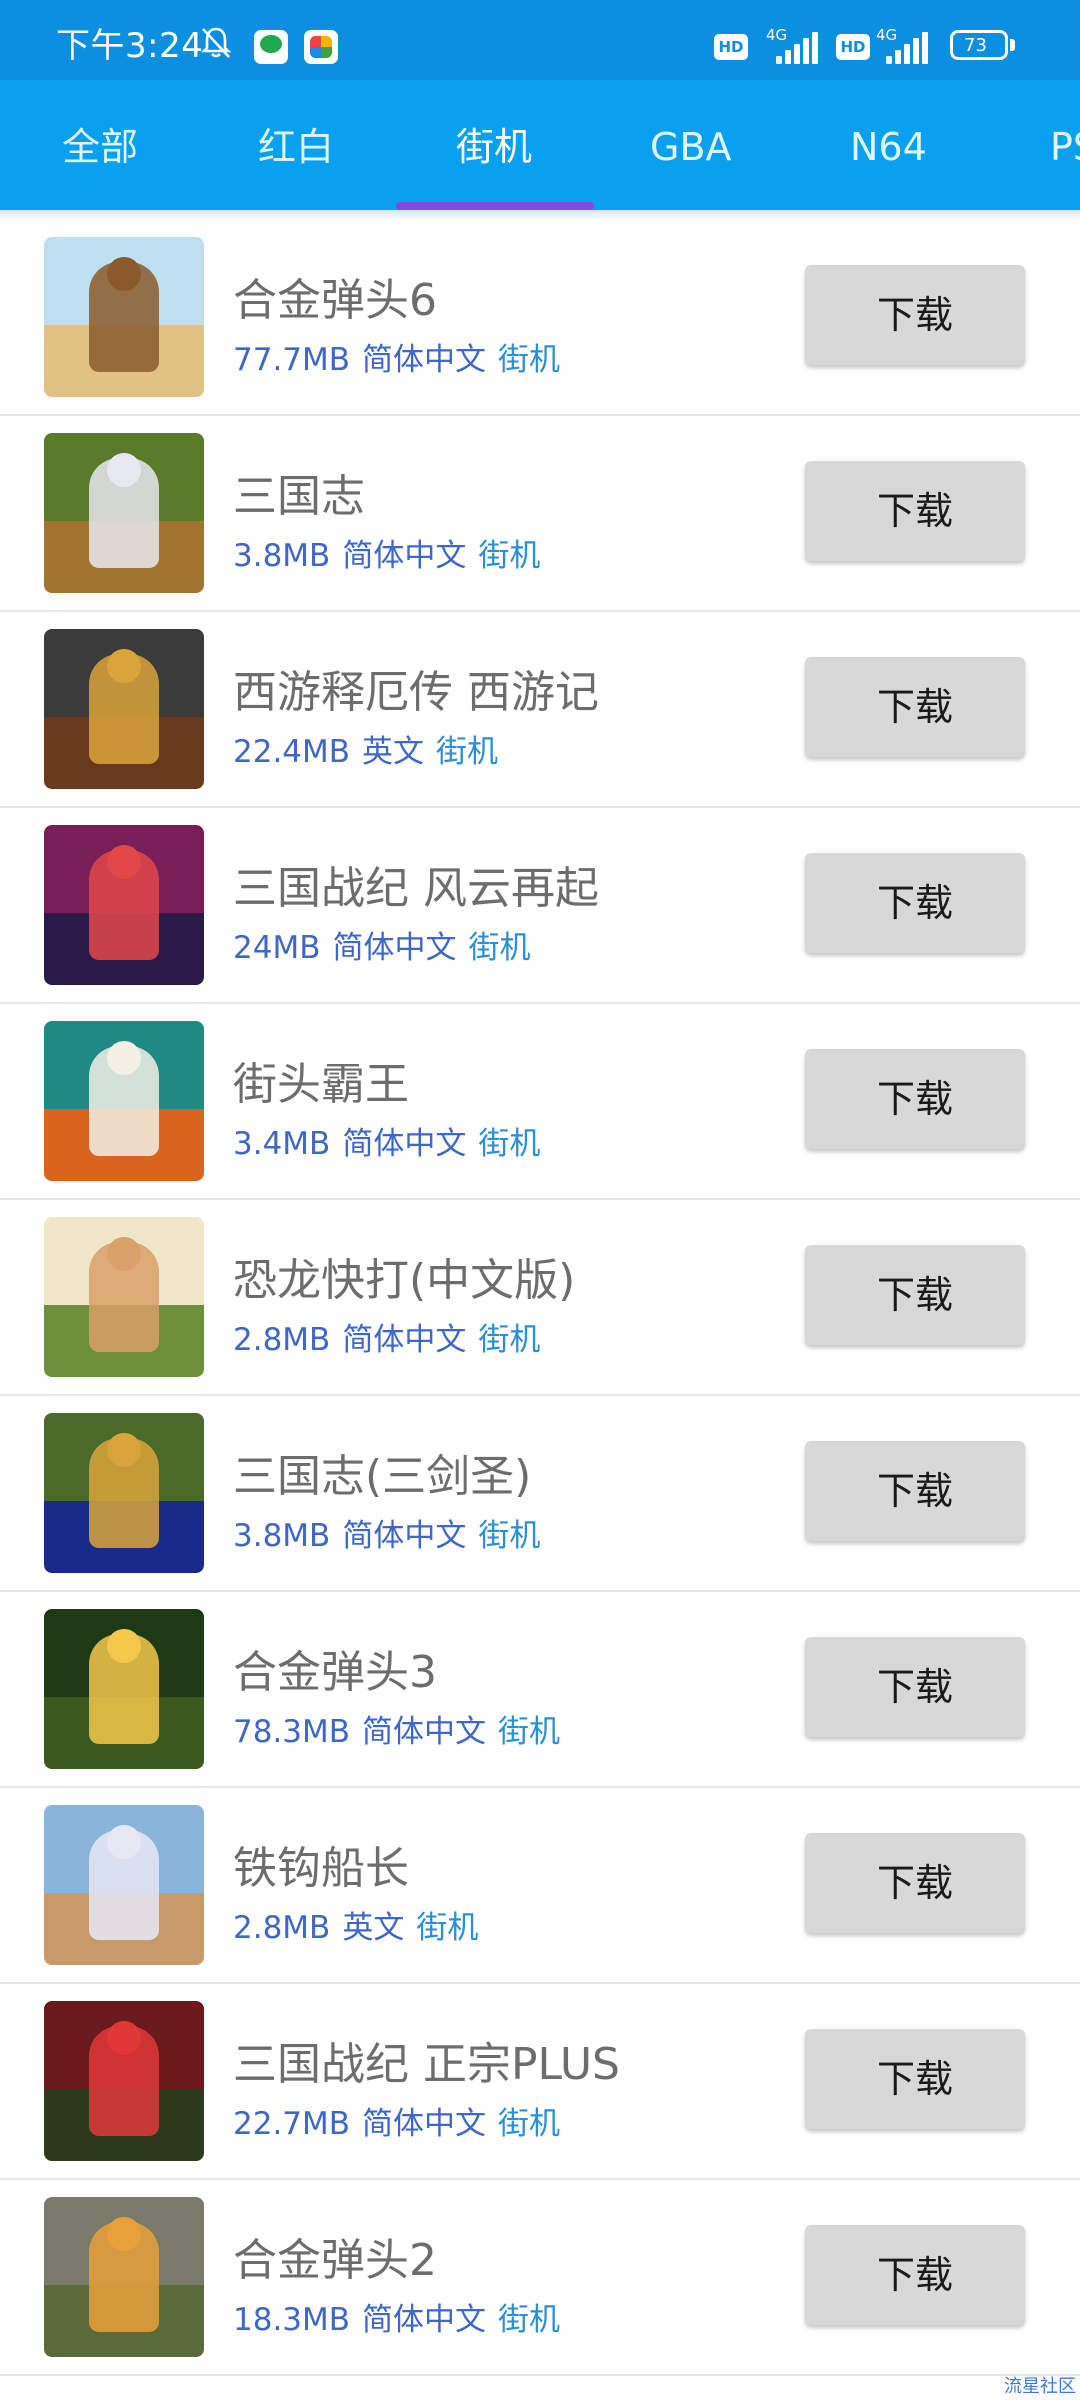 Image resolution: width=1080 pixels, height=2400 pixels. What do you see at coordinates (426, 2064) in the screenshot?
I see `game-title: 三国战纪 正宗PLUS` at bounding box center [426, 2064].